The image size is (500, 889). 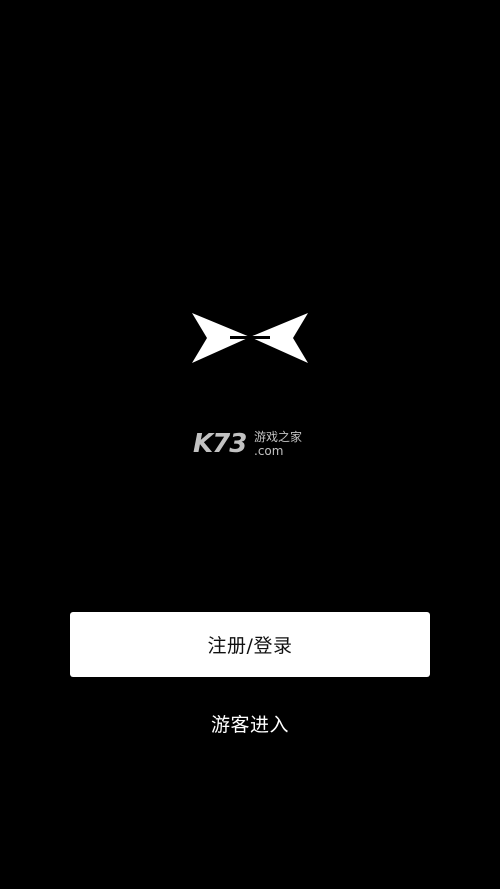 I want to click on guest-enter-label: 游客进入, so click(x=249, y=724).